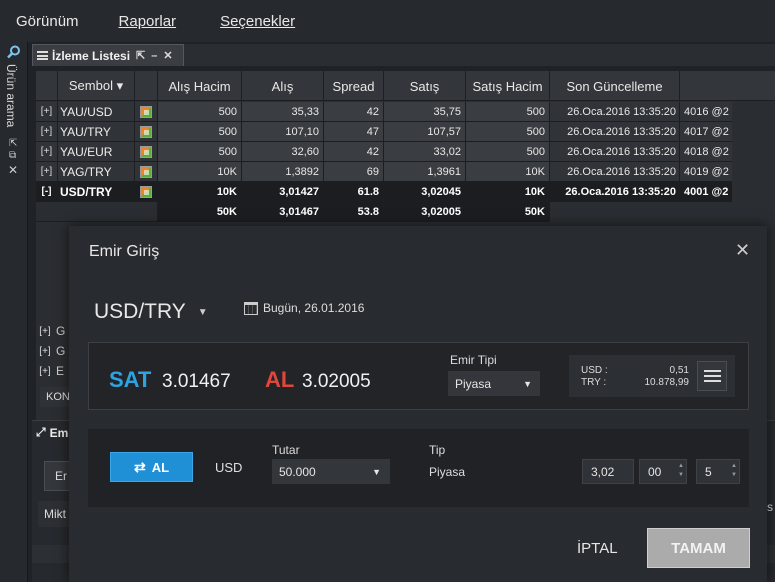  Describe the element at coordinates (283, 86) in the screenshot. I see `header-bid: Alış` at that location.